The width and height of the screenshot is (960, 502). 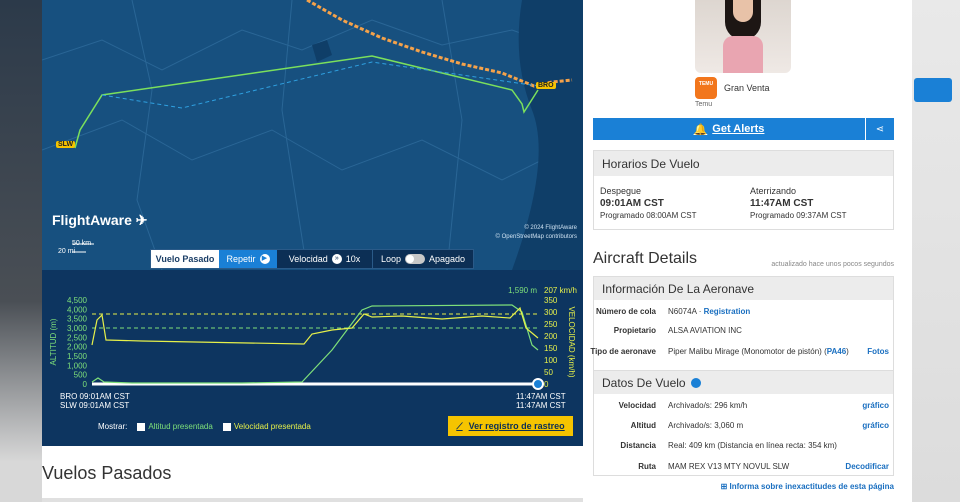 I want to click on speed-control: Velocidad» 10x, so click(x=325, y=259).